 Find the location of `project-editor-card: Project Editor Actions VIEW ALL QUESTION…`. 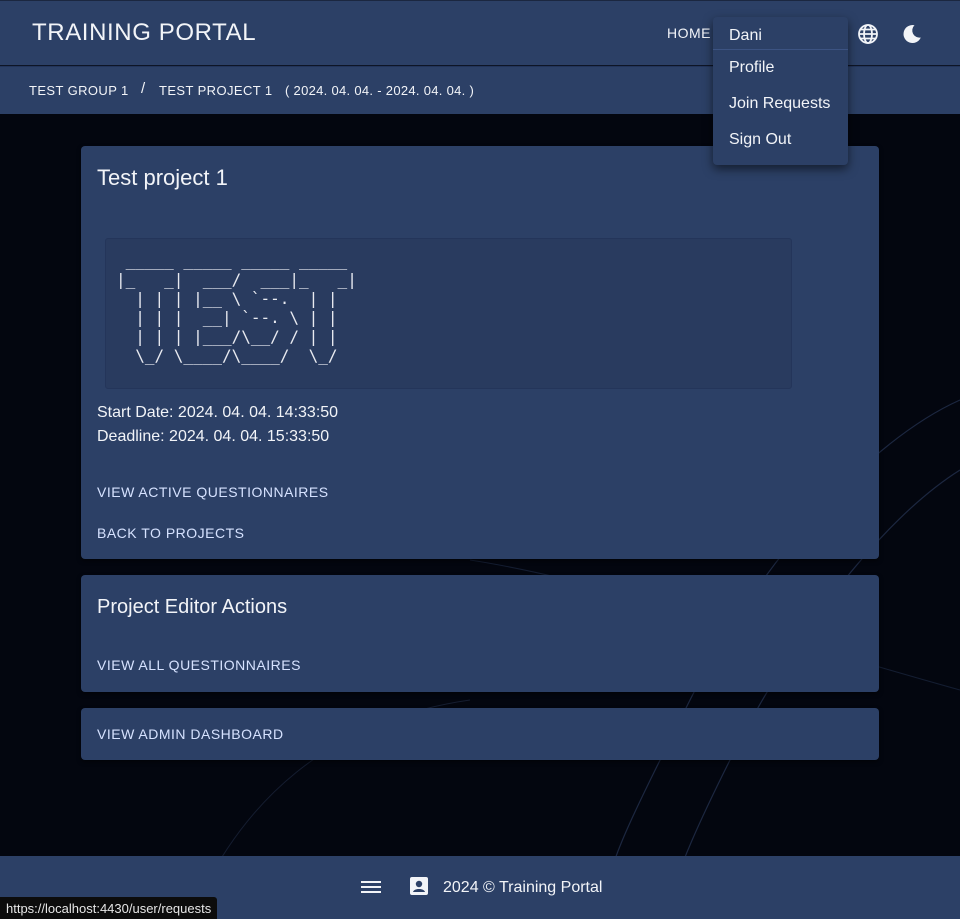

project-editor-card: Project Editor Actions VIEW ALL QUESTION… is located at coordinates (480, 633).